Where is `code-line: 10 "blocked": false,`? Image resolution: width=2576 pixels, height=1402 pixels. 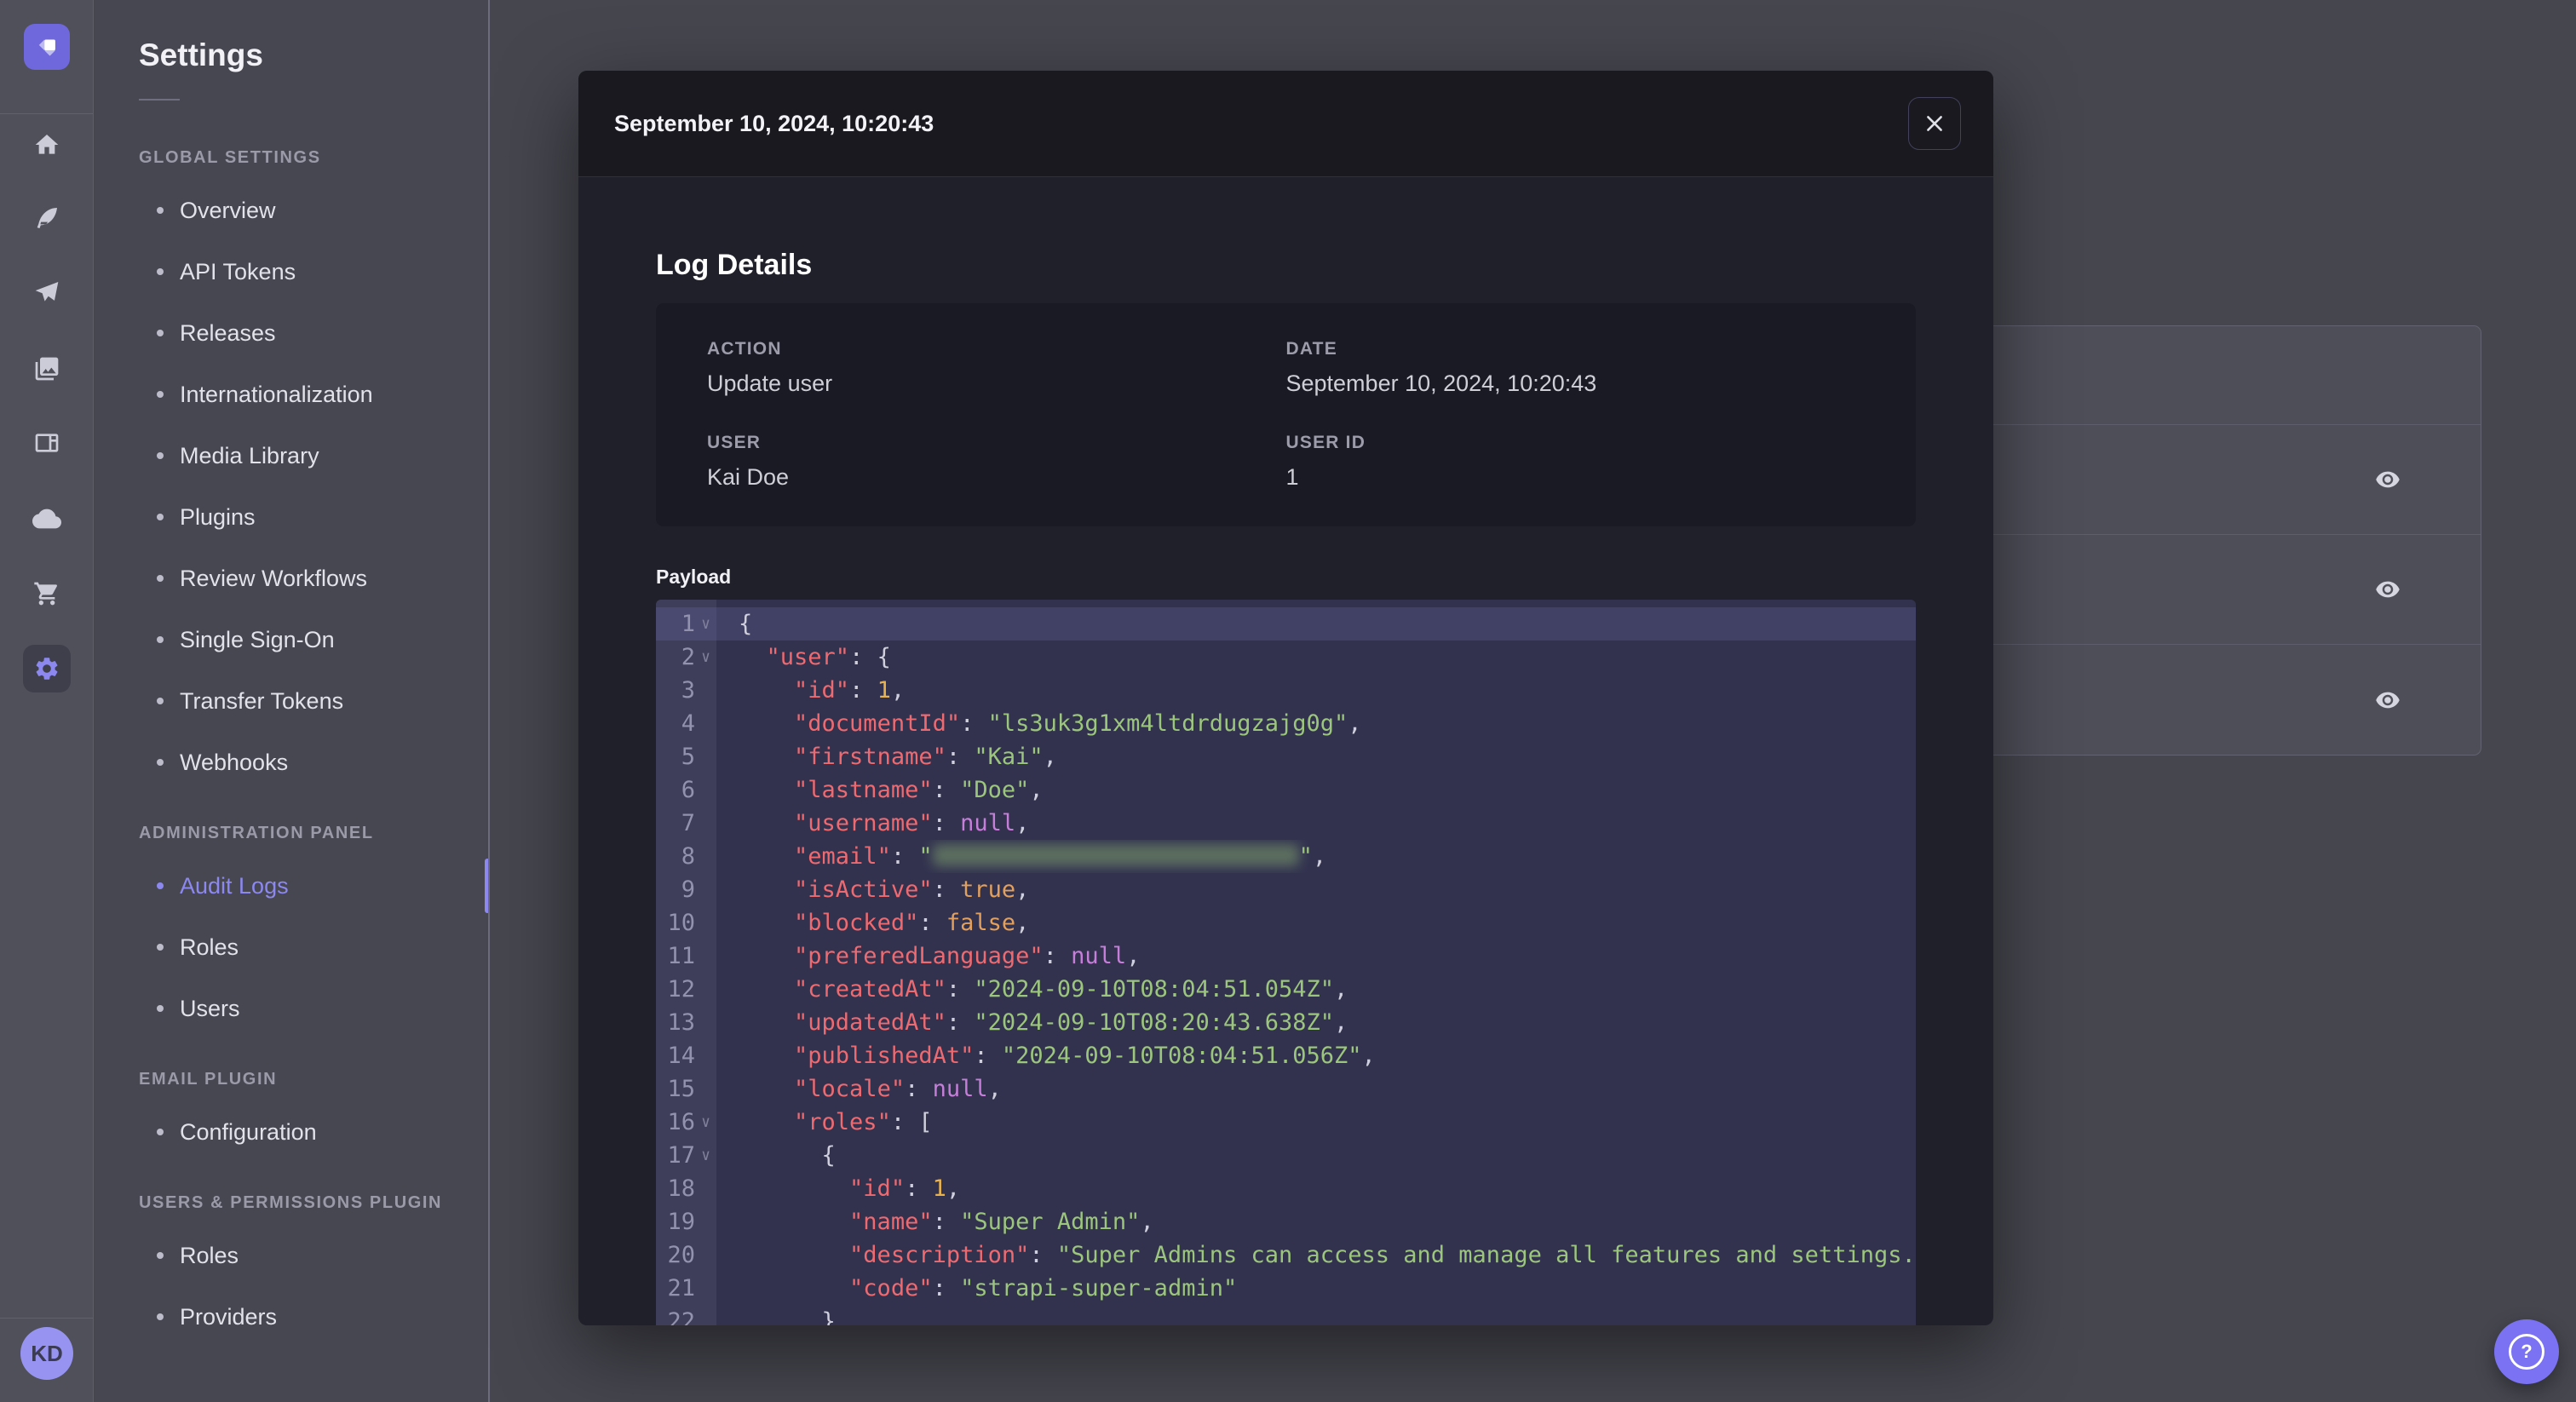 code-line: 10 "blocked": false, is located at coordinates (1286, 923).